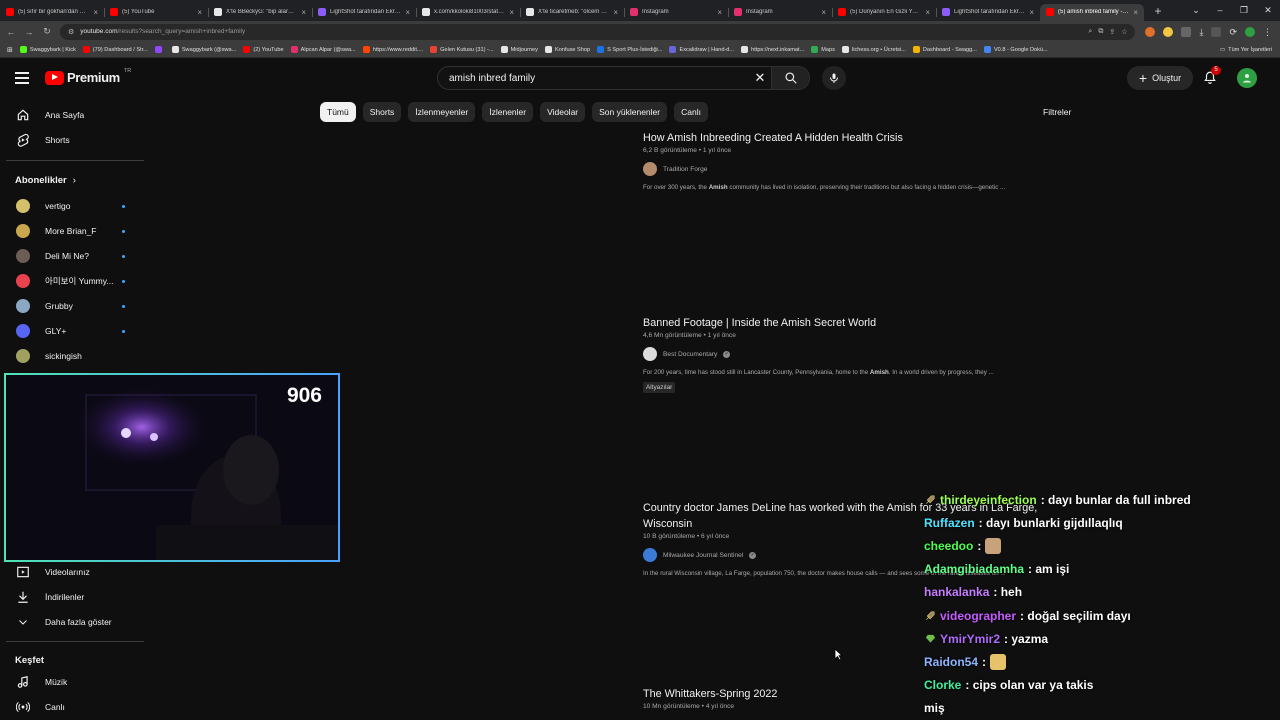 This screenshot has height=720, width=1280. I want to click on sidebar-subscription-item: GLY+, so click(73, 331).